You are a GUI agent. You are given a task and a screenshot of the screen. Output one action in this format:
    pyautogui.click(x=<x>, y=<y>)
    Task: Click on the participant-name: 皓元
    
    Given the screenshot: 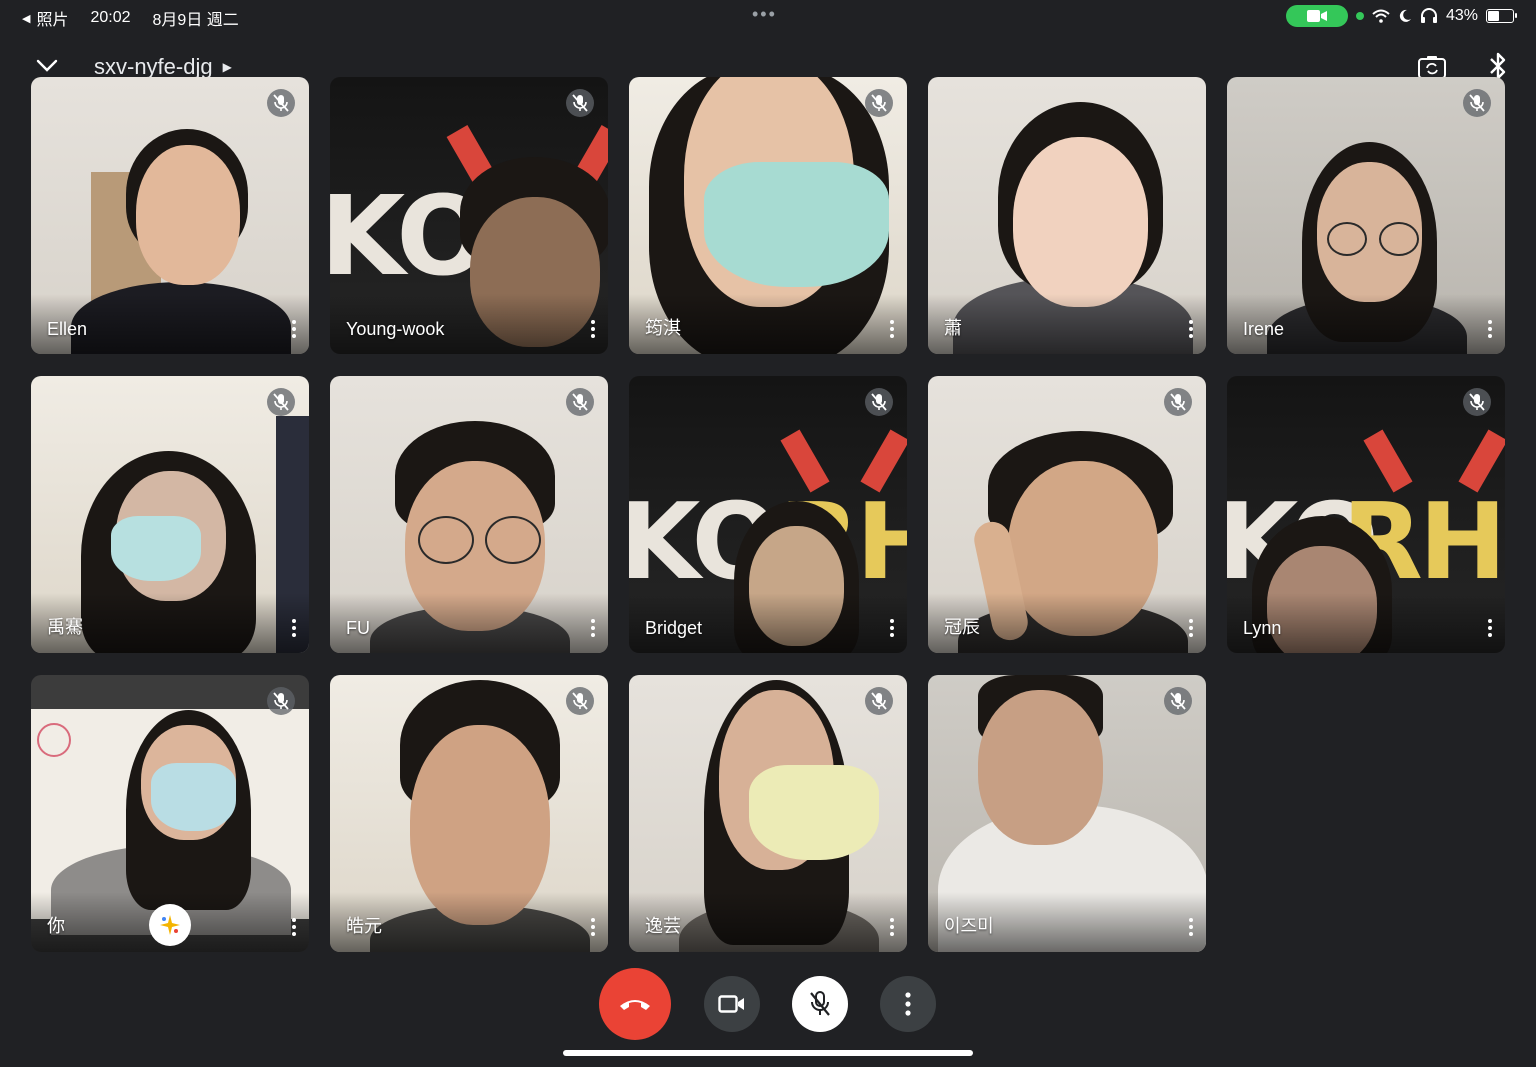 What is the action you would take?
    pyautogui.click(x=364, y=926)
    